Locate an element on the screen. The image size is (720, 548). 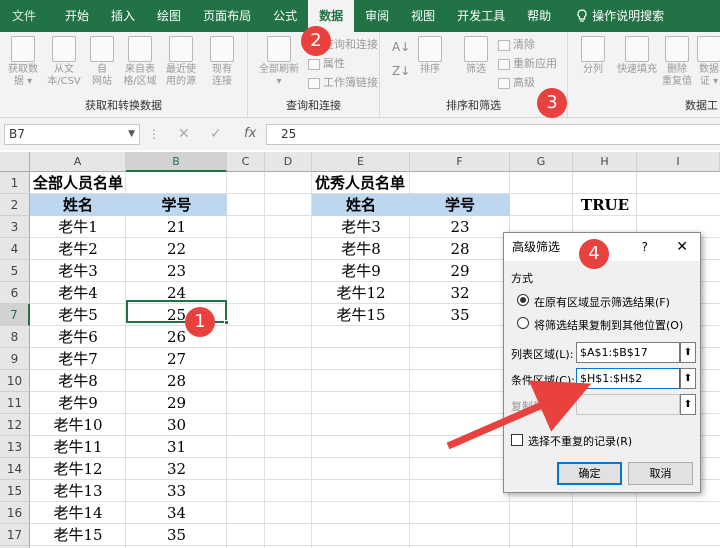
cell-good-id: 23 is located at coordinates (460, 227).